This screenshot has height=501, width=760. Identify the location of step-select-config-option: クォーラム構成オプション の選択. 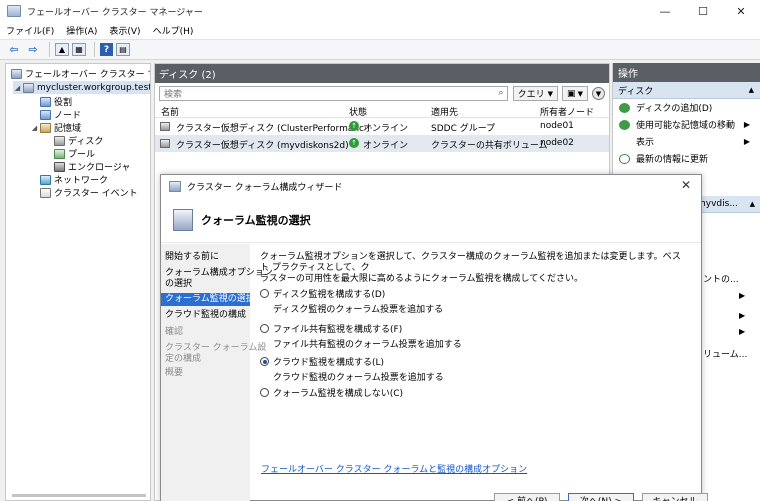
(219, 279).